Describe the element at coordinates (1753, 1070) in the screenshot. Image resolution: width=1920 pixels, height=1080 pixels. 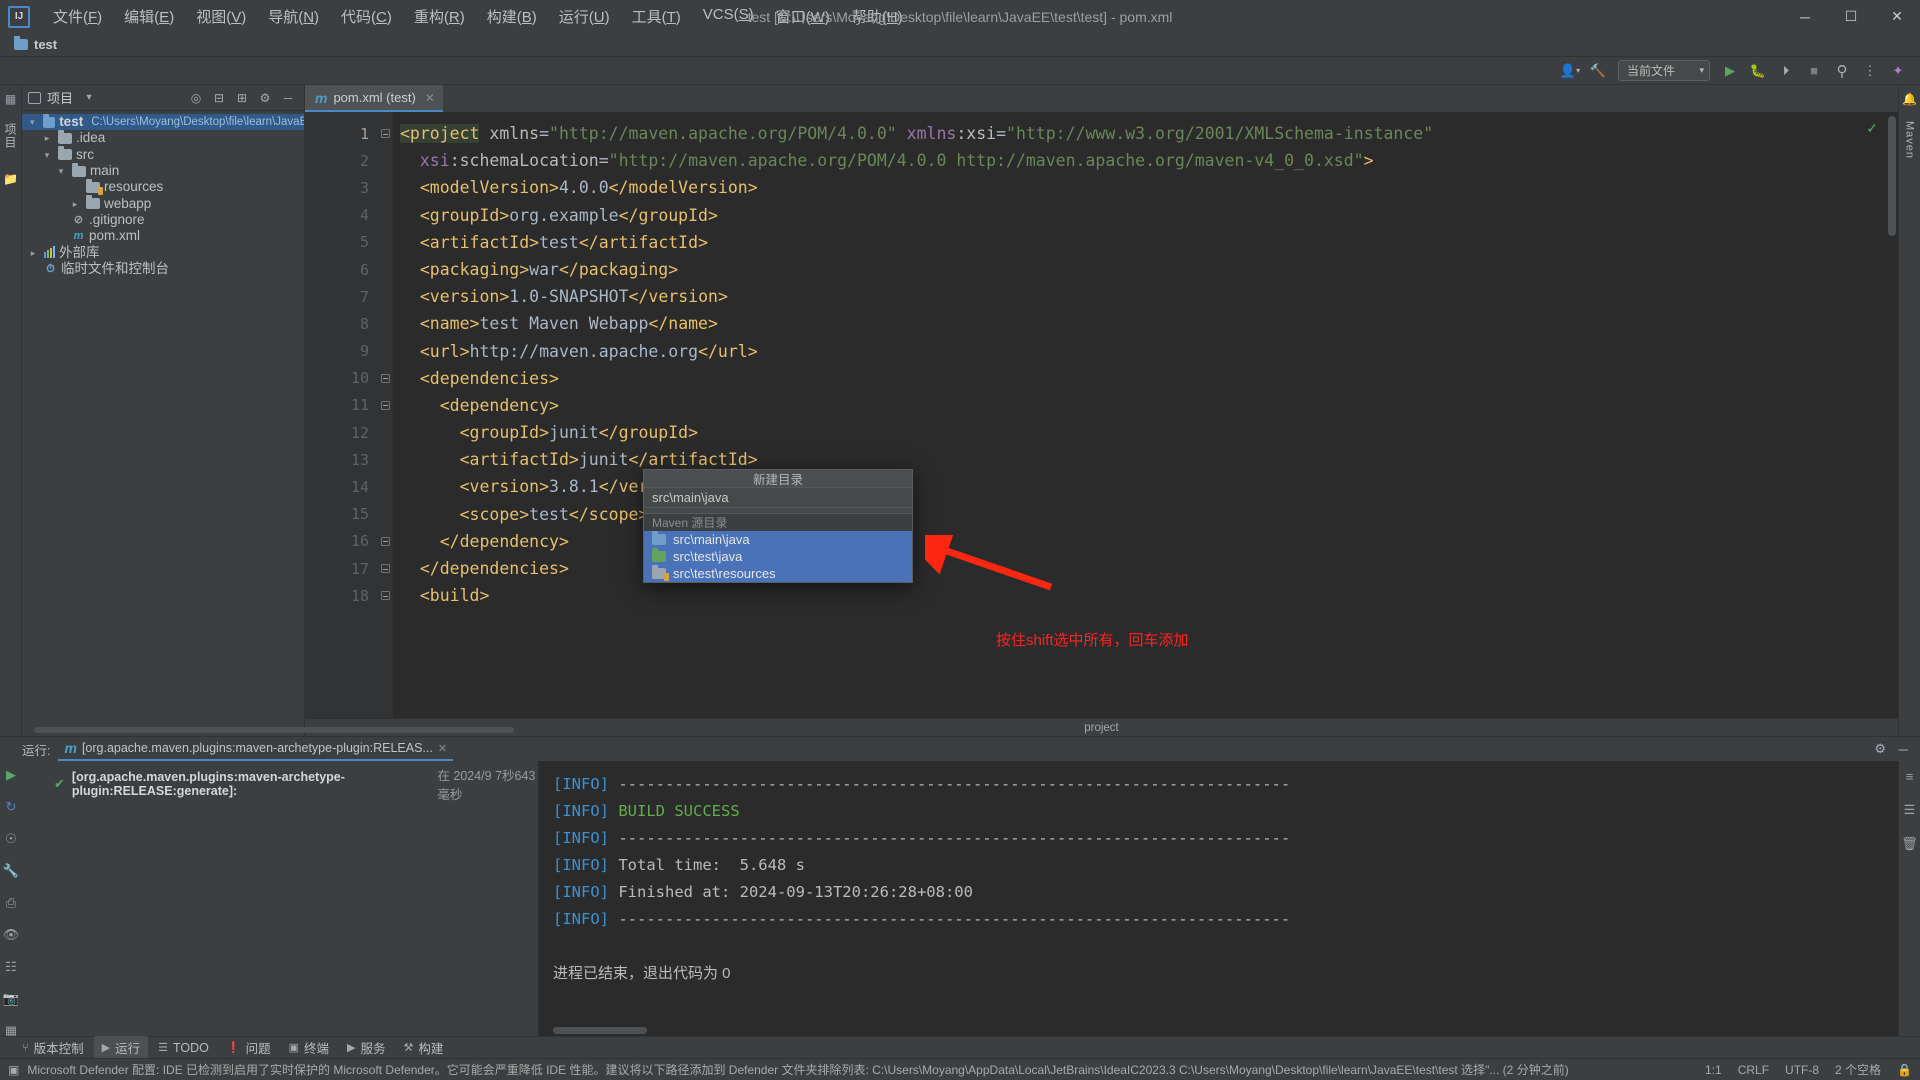
I see `line-separator: CRLF` at that location.